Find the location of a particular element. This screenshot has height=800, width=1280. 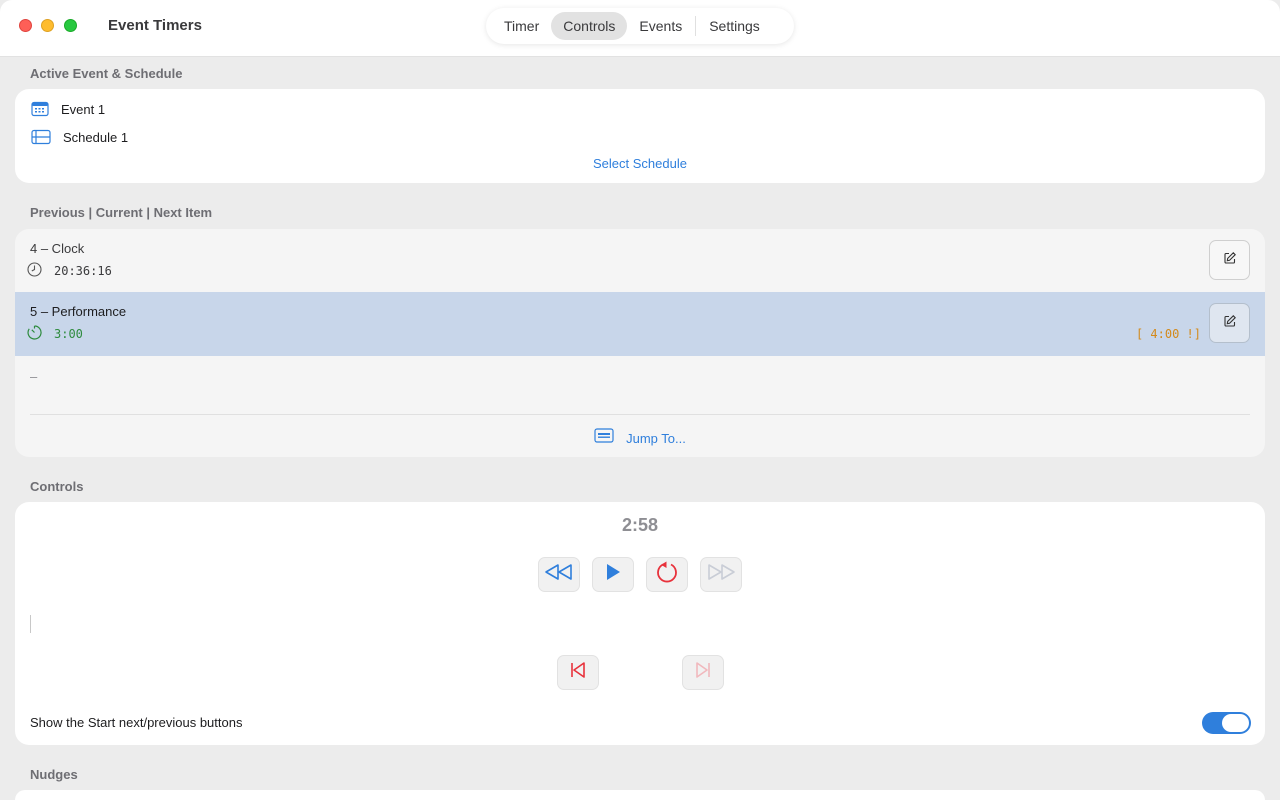

active-section-label: Active Event & Schedule is located at coordinates (106, 73).